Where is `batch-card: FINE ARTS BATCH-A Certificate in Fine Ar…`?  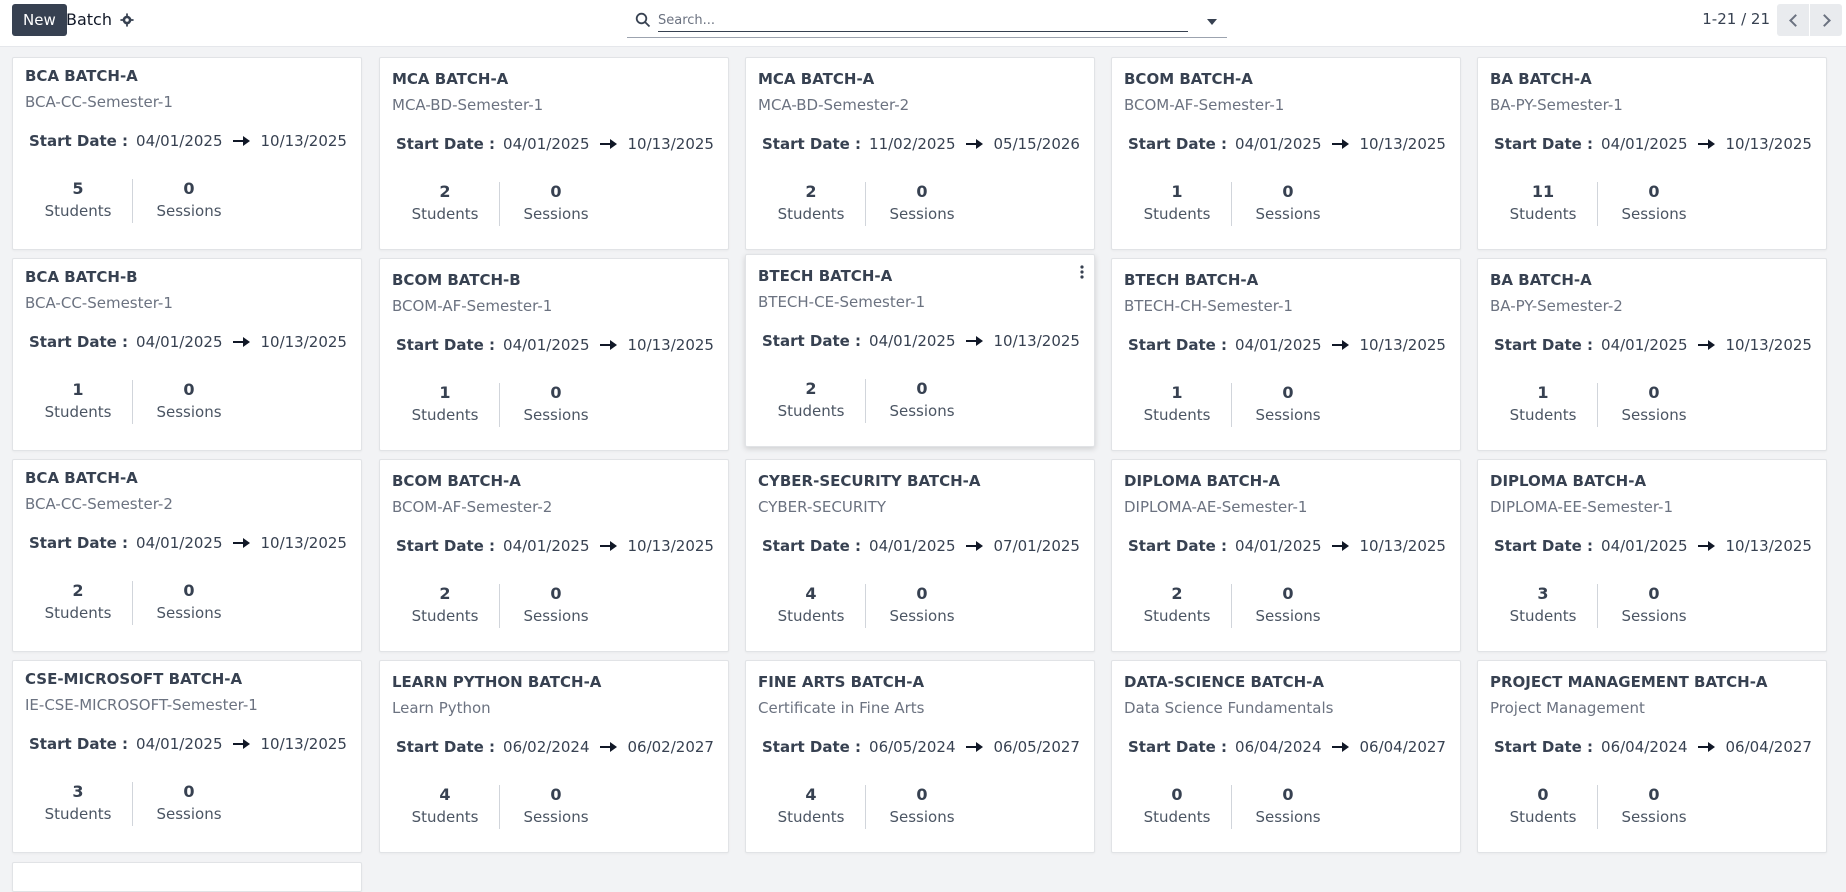
batch-card: FINE ARTS BATCH-A Certificate in Fine Ar… is located at coordinates (920, 756).